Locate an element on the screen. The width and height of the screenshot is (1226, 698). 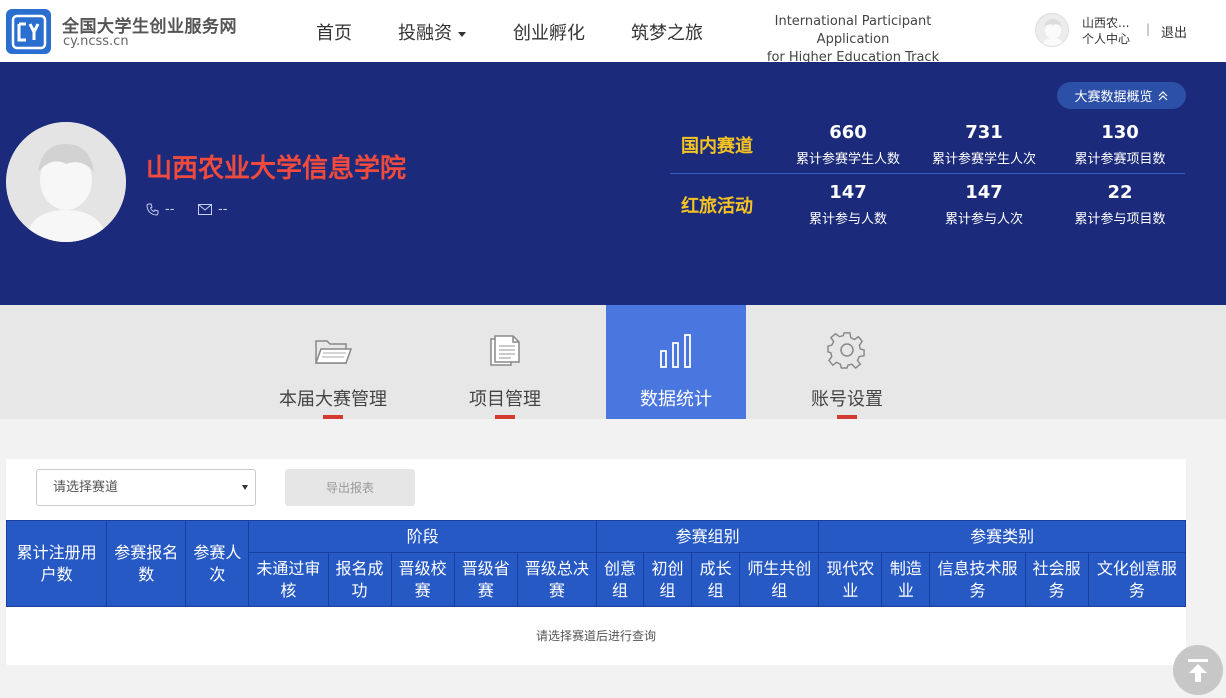
col-signups: 参赛报名数 is located at coordinates (146, 563).